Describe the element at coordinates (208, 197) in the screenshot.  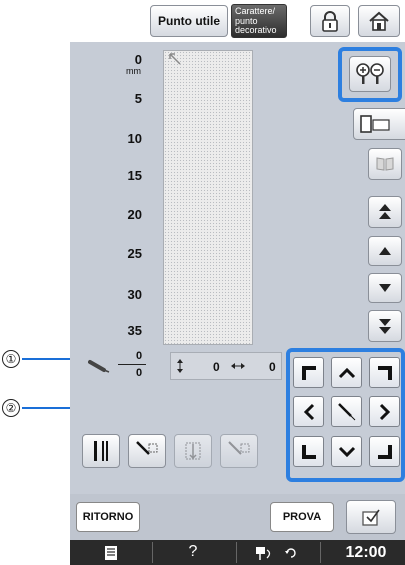
I see `stitch-preview-area` at that location.